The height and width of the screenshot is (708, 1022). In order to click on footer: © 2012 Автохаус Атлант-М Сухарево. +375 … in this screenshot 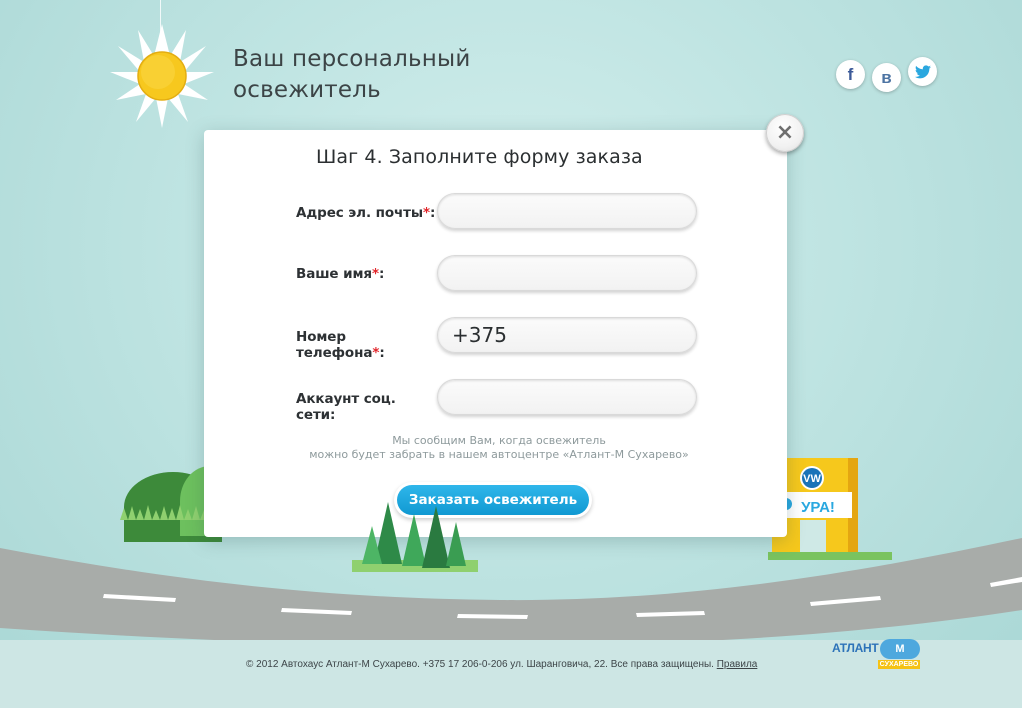, I will do `click(536, 664)`.